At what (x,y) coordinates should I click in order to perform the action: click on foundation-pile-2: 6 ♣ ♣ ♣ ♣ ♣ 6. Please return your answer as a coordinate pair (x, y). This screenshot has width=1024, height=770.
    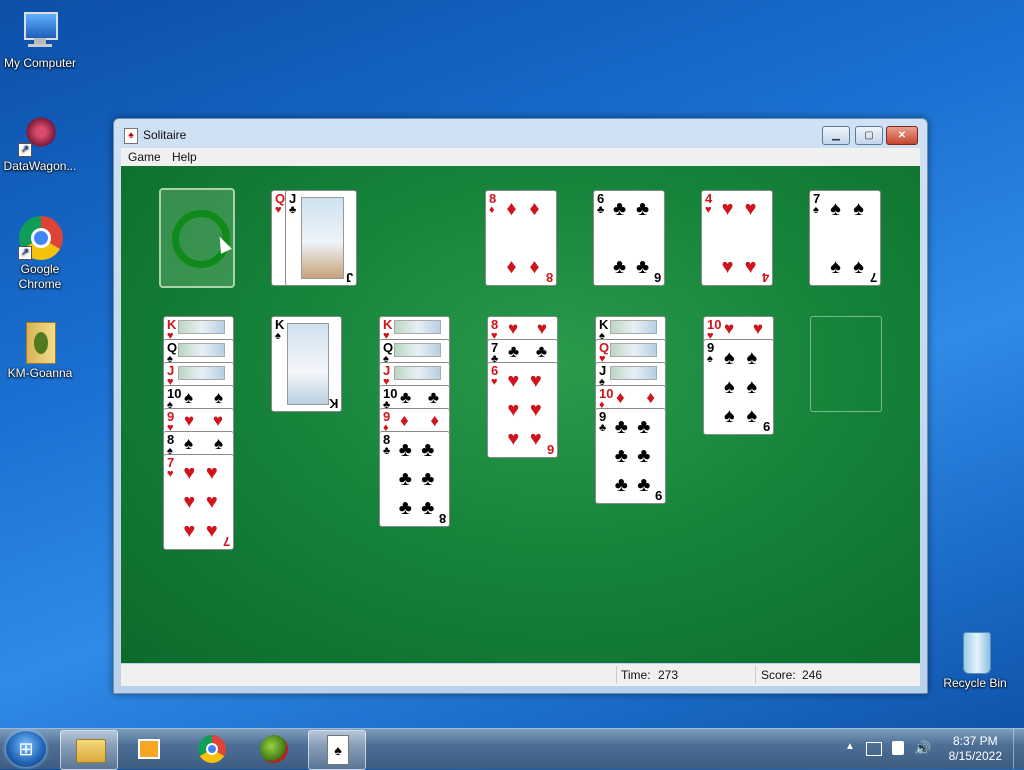
    Looking at the image, I should click on (629, 238).